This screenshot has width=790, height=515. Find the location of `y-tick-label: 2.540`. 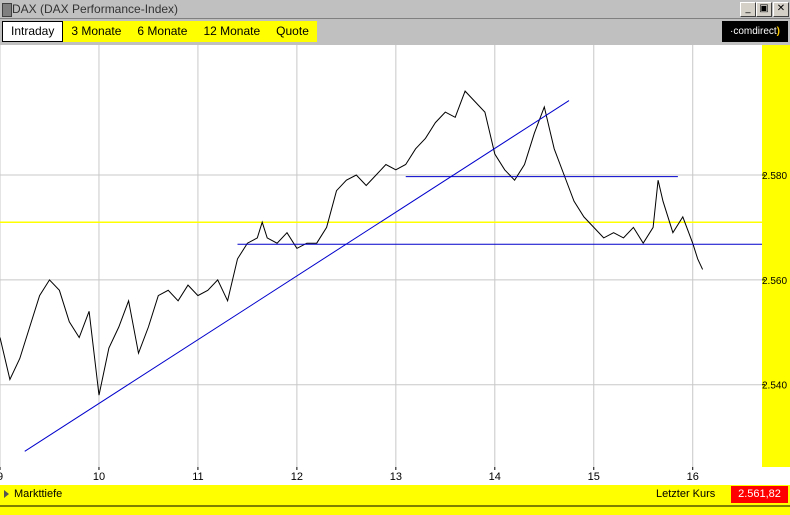

y-tick-label: 2.540 is located at coordinates (774, 386).